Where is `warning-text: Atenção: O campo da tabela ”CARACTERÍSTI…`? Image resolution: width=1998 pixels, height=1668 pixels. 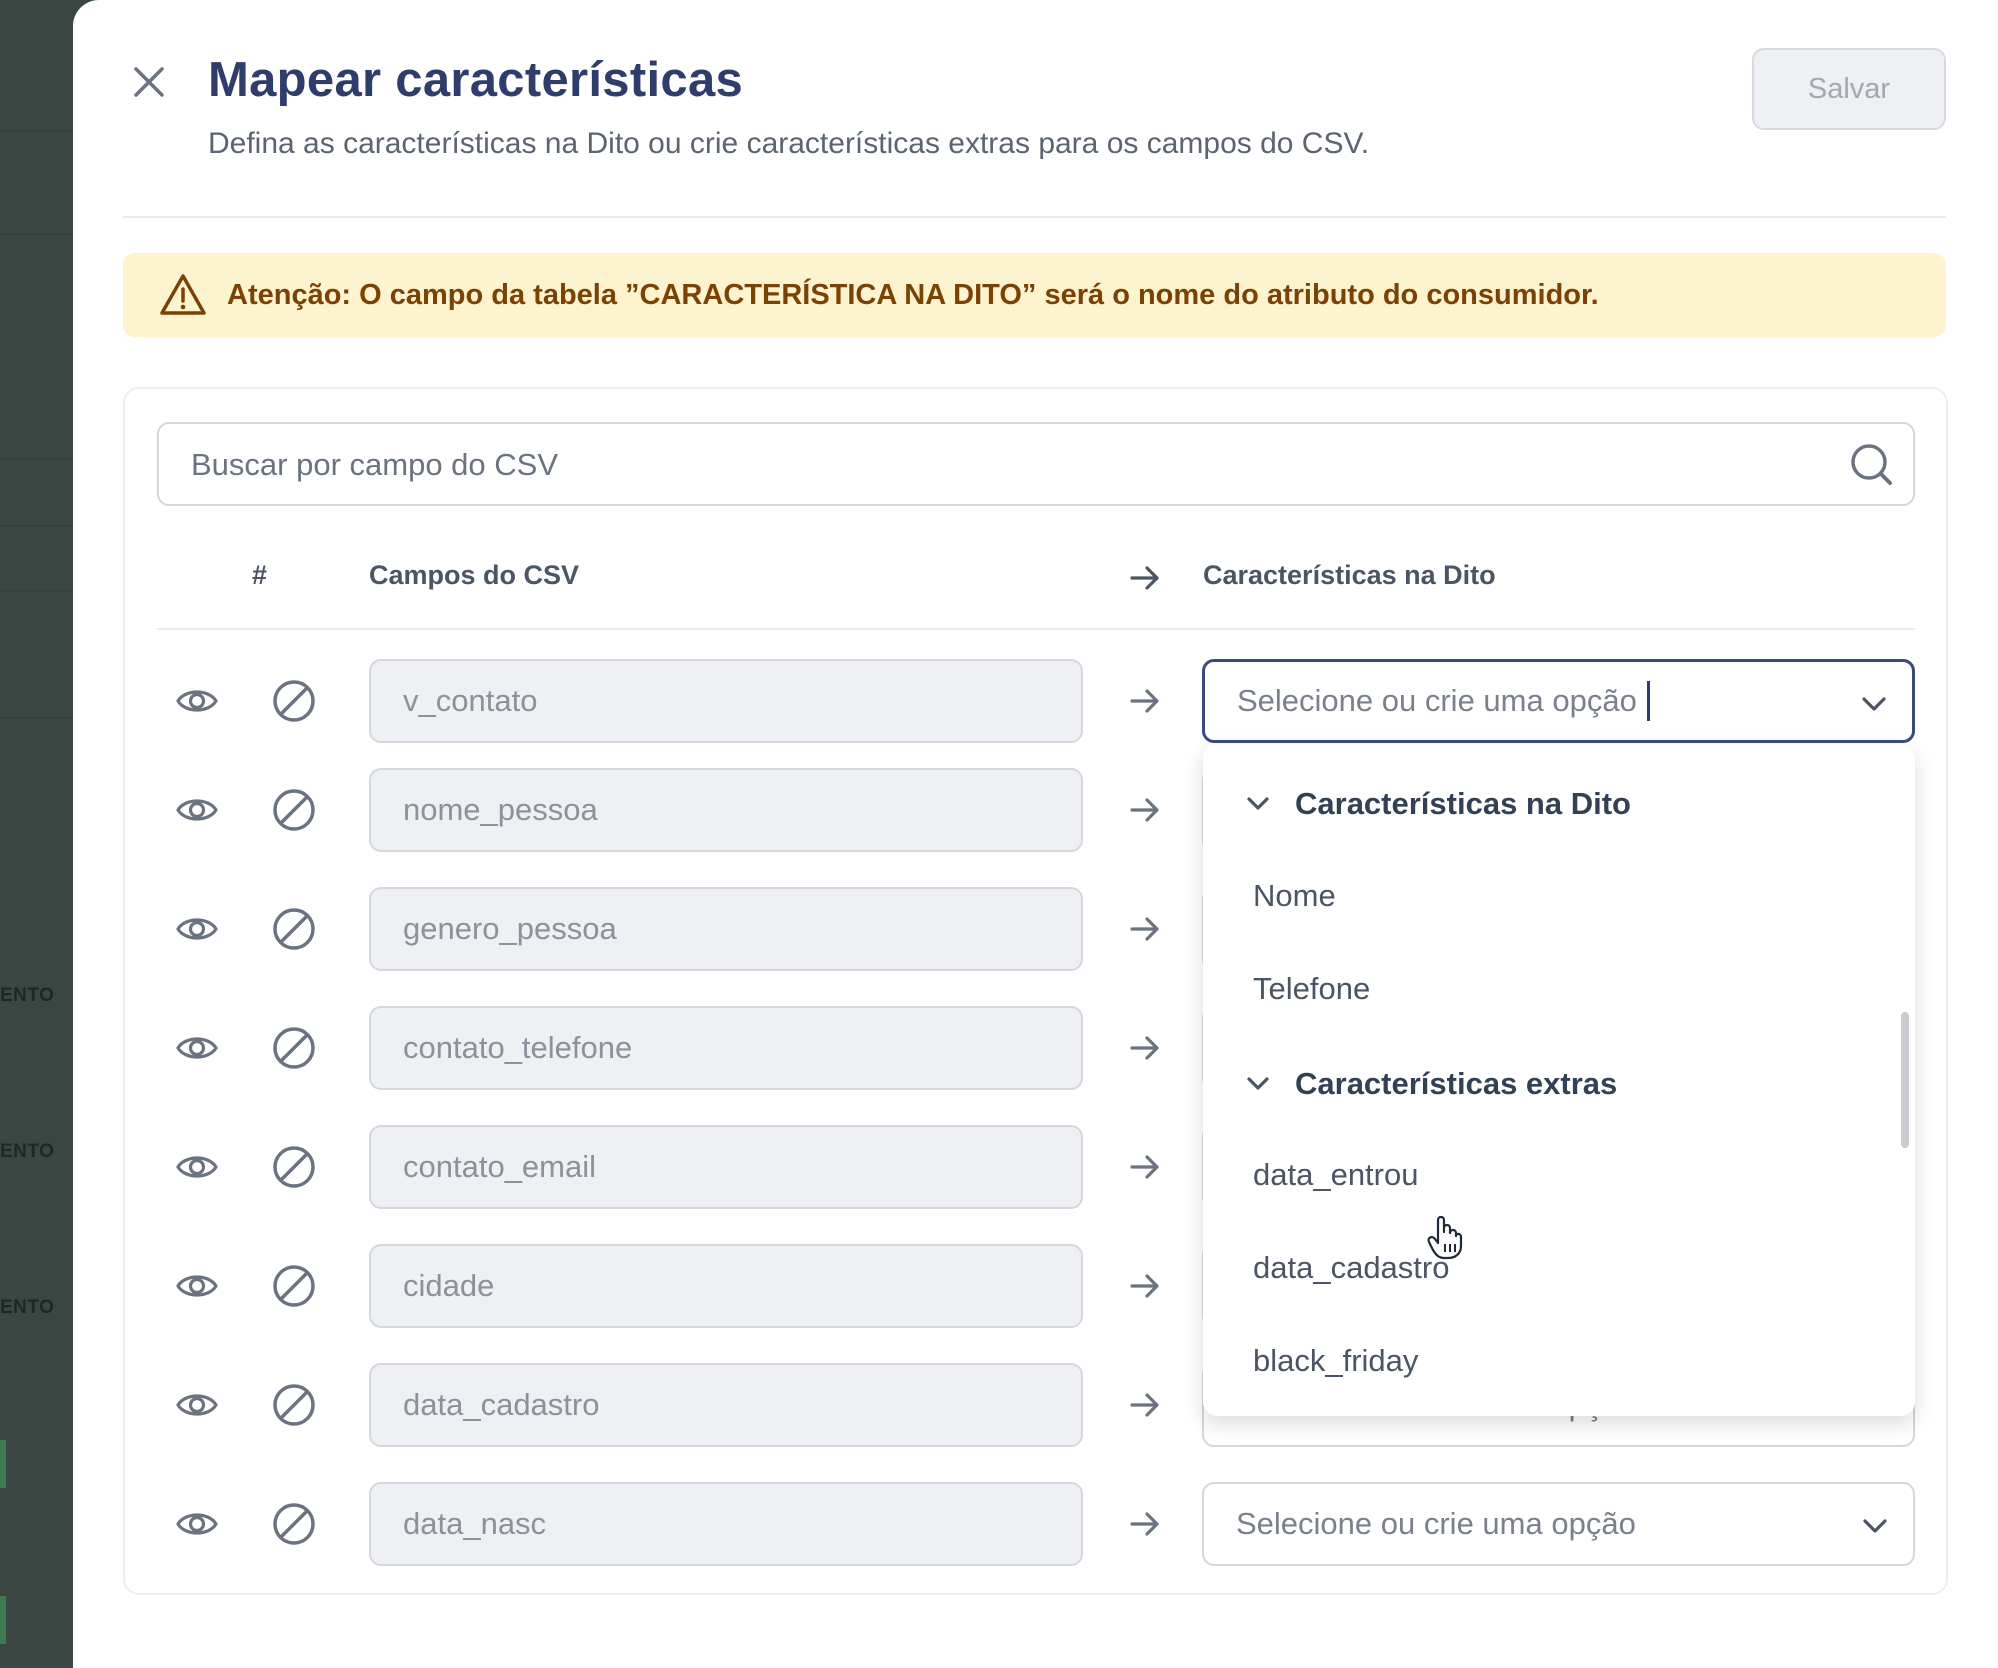 warning-text: Atenção: O campo da tabela ”CARACTERÍSTI… is located at coordinates (913, 294).